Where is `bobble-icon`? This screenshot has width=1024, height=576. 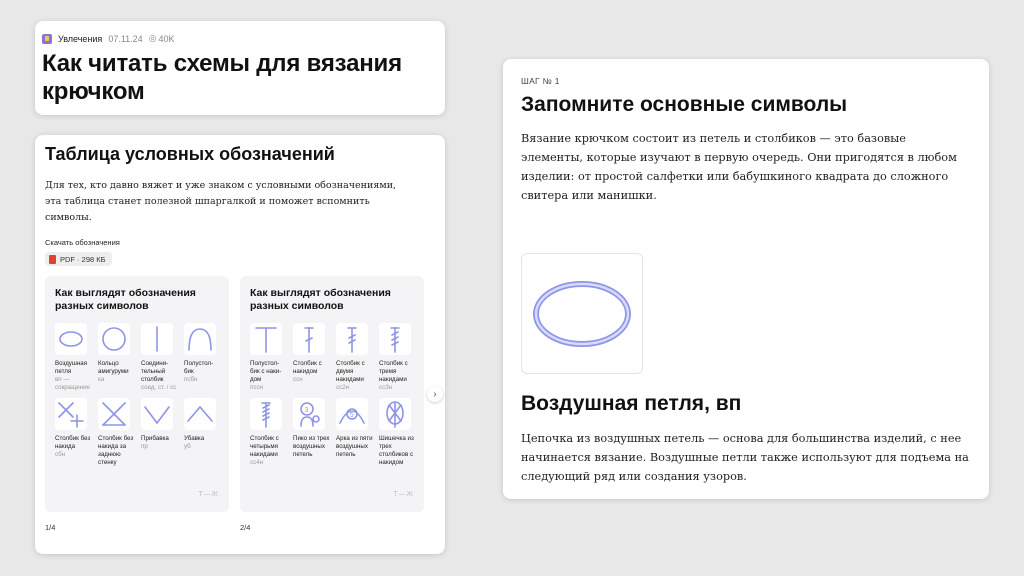 bobble-icon is located at coordinates (395, 414).